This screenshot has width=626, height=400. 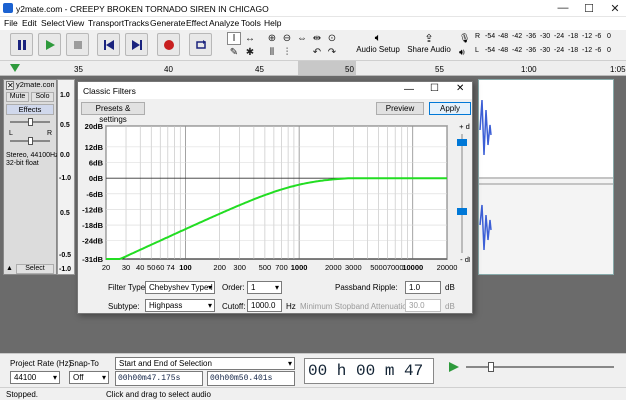 I want to click on menu-transport: Transport, so click(x=106, y=23).